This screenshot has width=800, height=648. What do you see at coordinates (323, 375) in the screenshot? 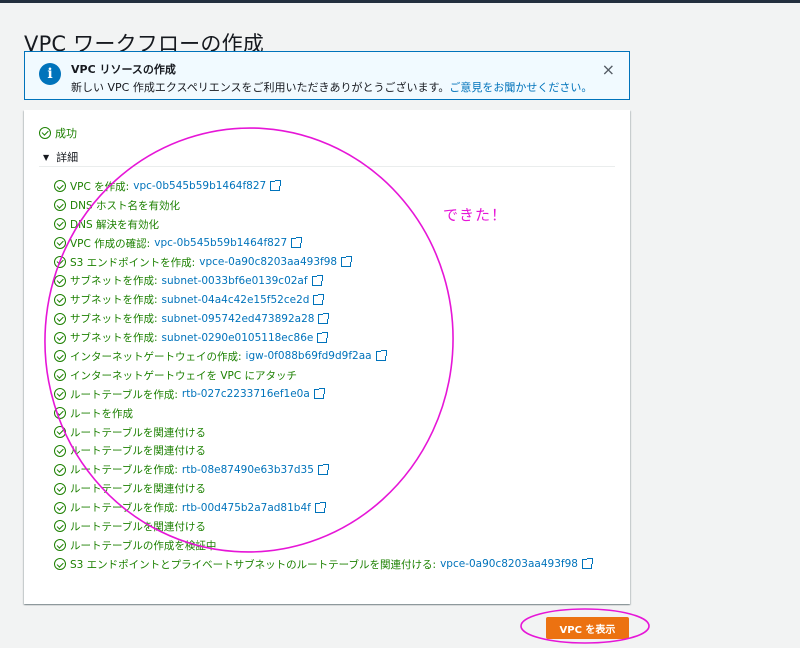
I see `step-item: インターネットゲートウェイを VPC にアタッチ` at bounding box center [323, 375].